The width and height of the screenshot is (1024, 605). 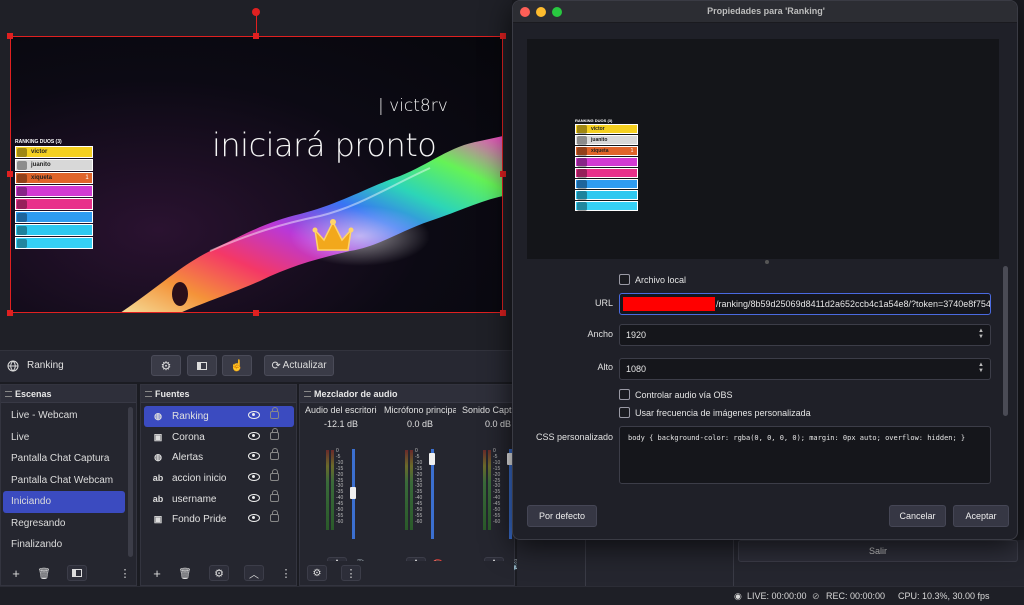 I want to click on resize-handle-bottom-left, so click(x=10, y=313).